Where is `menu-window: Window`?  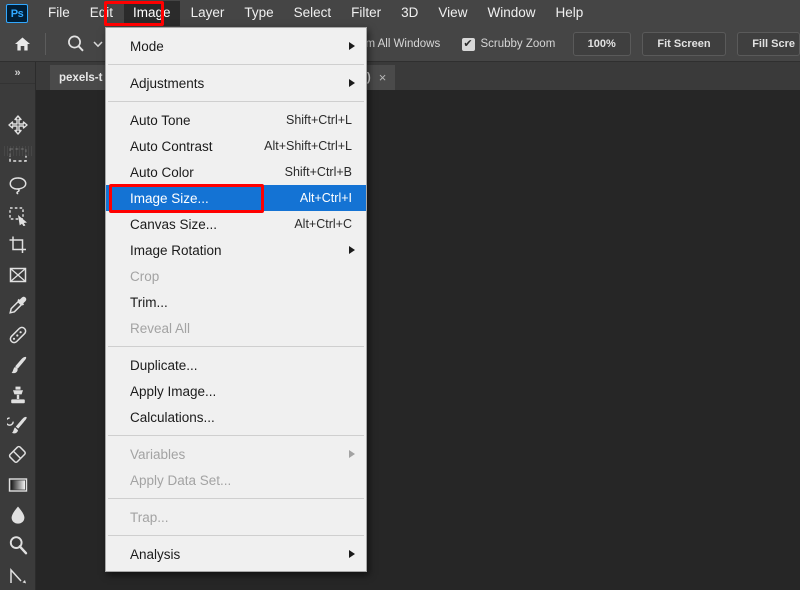
menu-window: Window is located at coordinates (511, 13).